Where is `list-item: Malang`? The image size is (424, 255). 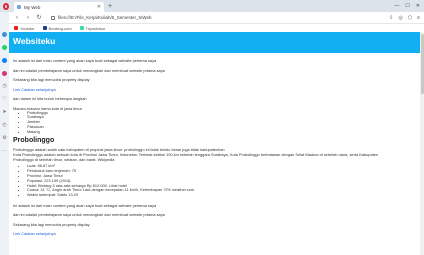 list-item: Malang is located at coordinates (222, 132).